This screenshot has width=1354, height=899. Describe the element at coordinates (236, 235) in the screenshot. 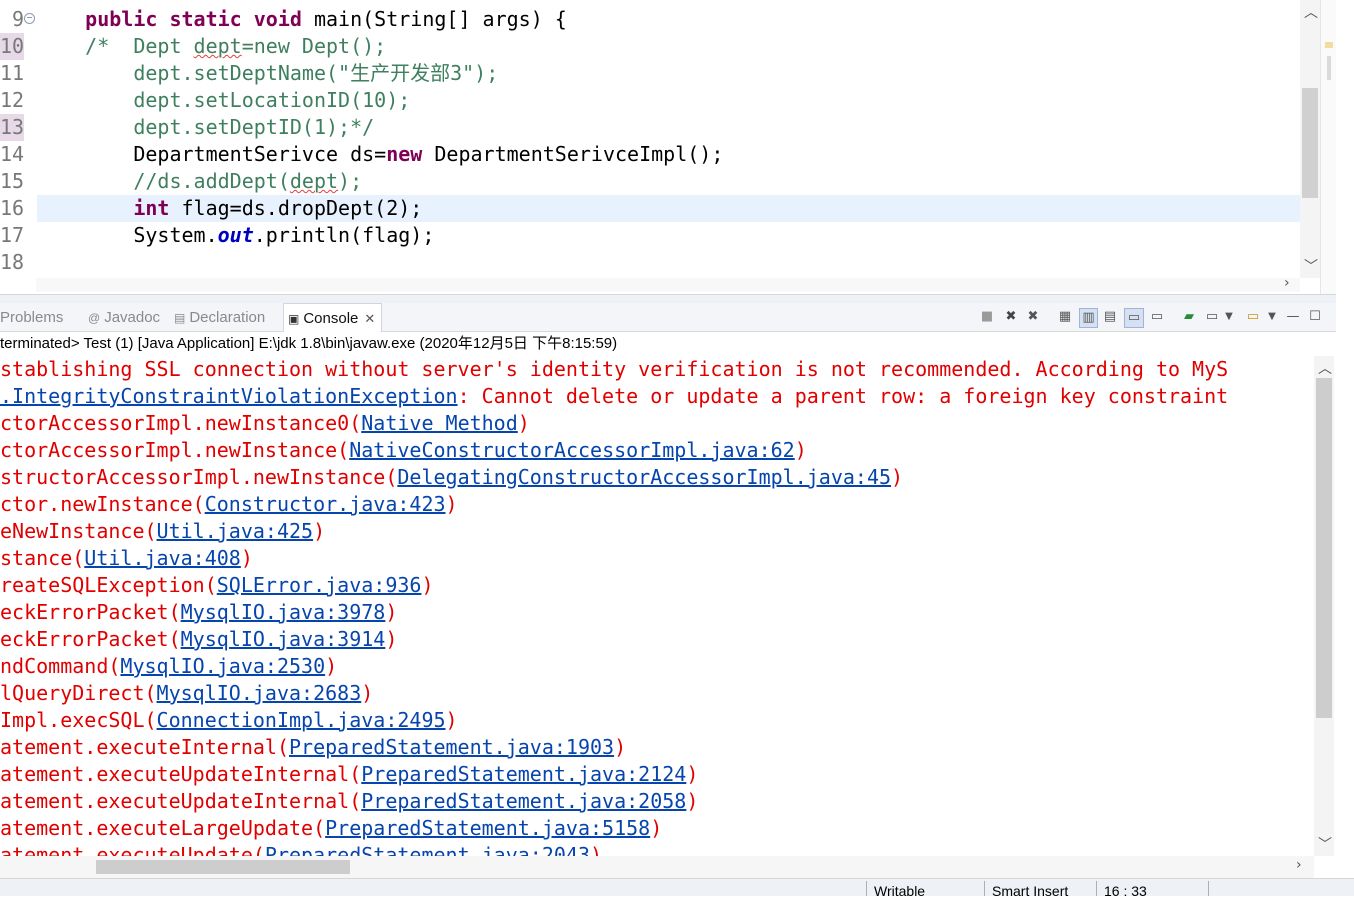

I see `code-line: System.out.println(flag);` at that location.